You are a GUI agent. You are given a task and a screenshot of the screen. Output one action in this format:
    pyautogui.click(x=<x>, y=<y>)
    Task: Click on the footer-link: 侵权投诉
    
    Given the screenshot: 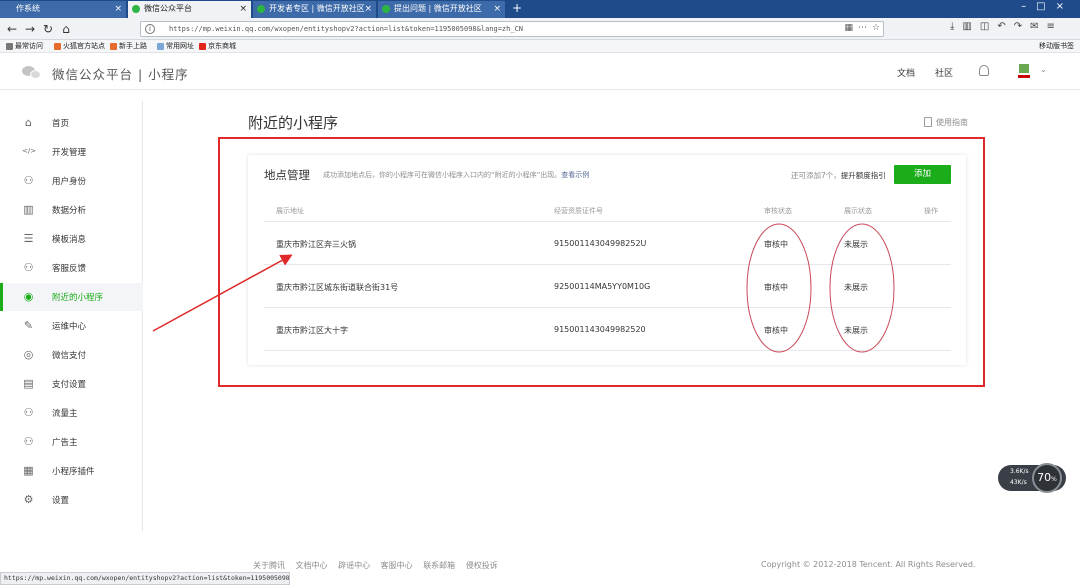 What is the action you would take?
    pyautogui.click(x=482, y=565)
    